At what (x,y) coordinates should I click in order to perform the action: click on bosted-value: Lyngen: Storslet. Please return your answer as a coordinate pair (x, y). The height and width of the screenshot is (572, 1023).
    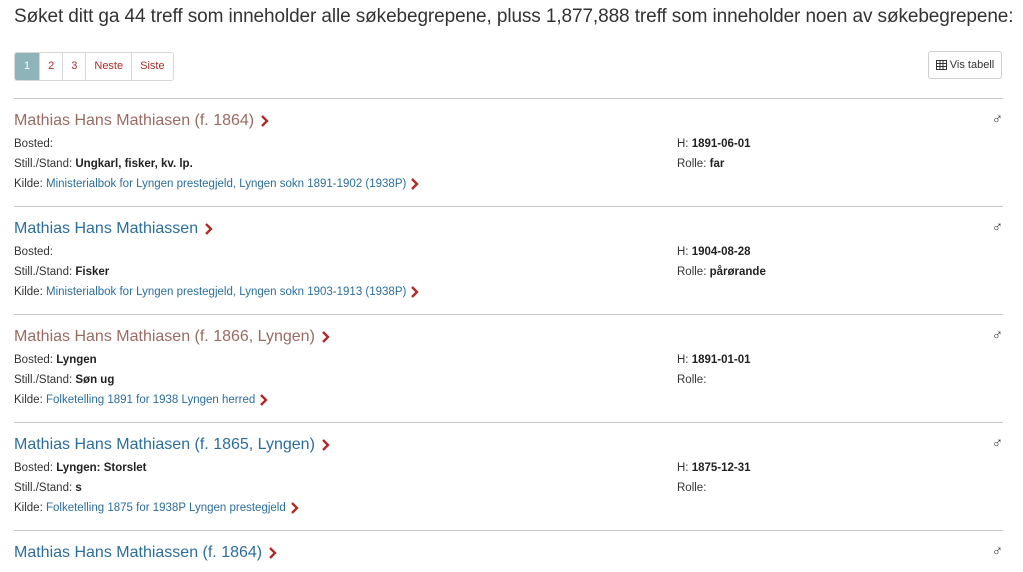
    Looking at the image, I should click on (101, 468).